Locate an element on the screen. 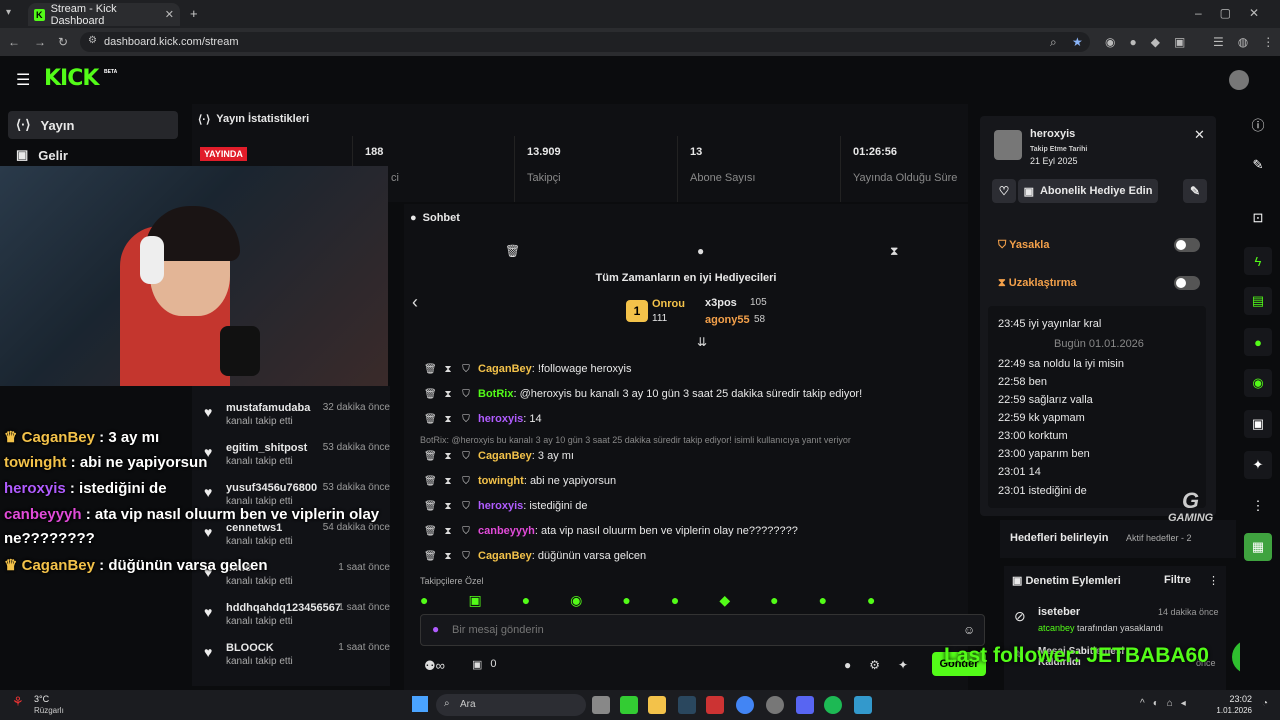  extension-icons: ◉●◆▣ is located at coordinates (1152, 42).